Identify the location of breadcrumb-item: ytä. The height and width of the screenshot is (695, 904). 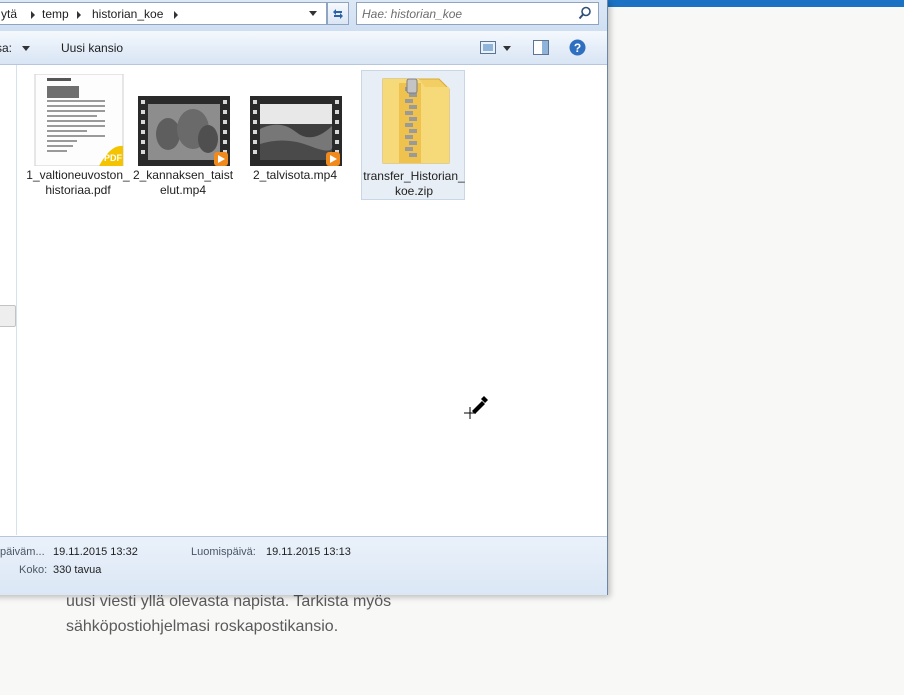
(9, 14).